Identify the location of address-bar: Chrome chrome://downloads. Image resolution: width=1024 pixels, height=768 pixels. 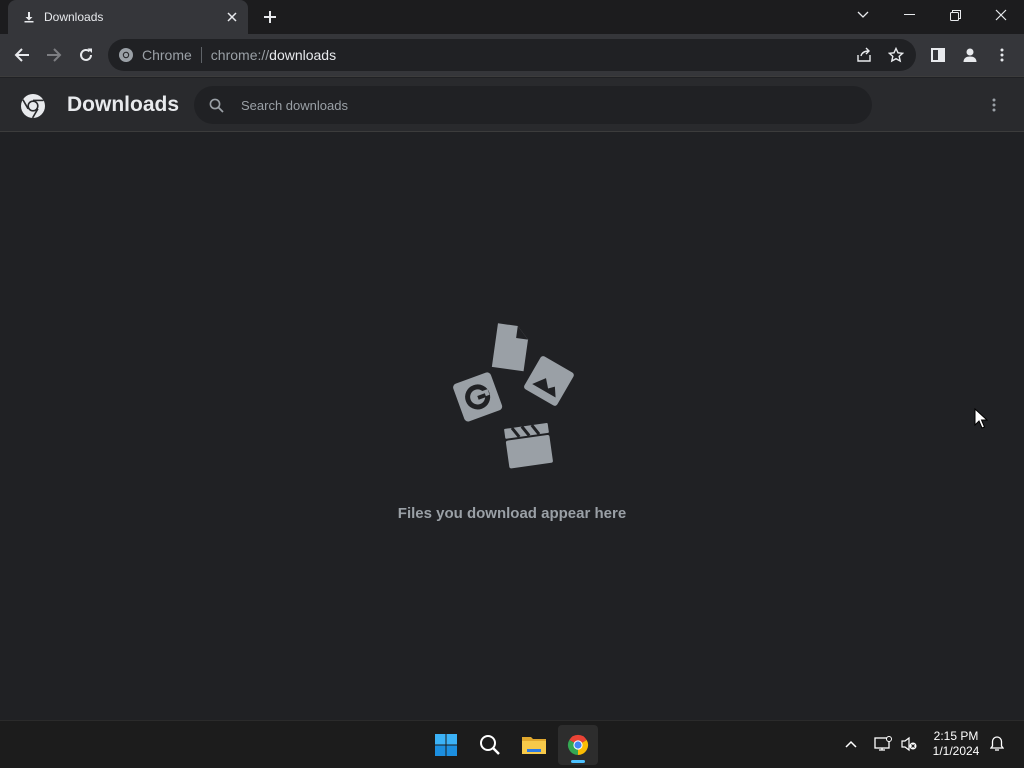
(512, 55).